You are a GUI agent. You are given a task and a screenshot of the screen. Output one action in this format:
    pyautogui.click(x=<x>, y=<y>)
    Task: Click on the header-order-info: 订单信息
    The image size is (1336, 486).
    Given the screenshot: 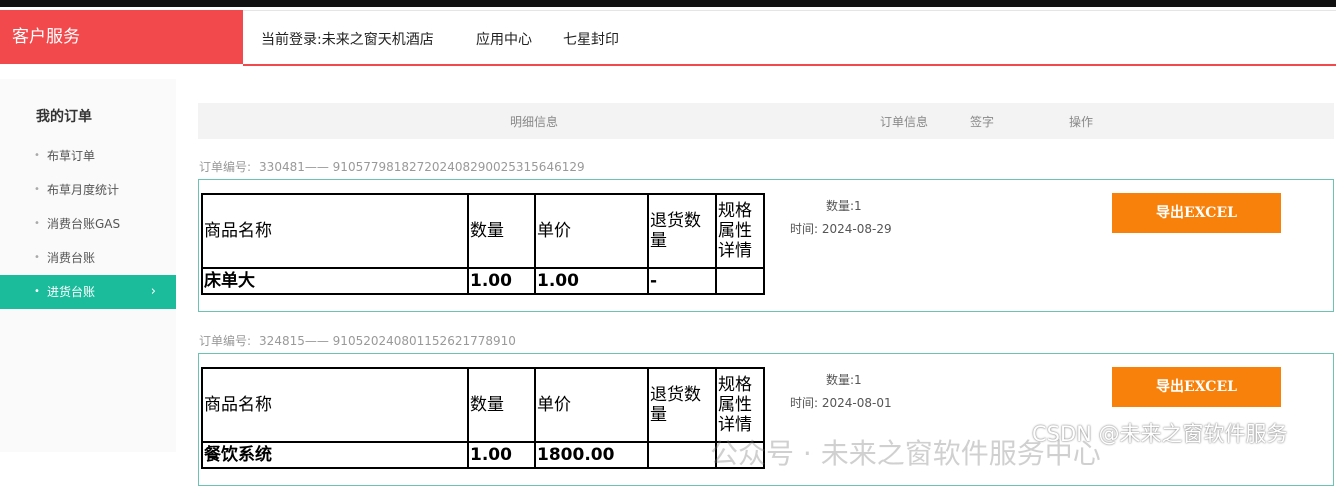 What is the action you would take?
    pyautogui.click(x=904, y=122)
    